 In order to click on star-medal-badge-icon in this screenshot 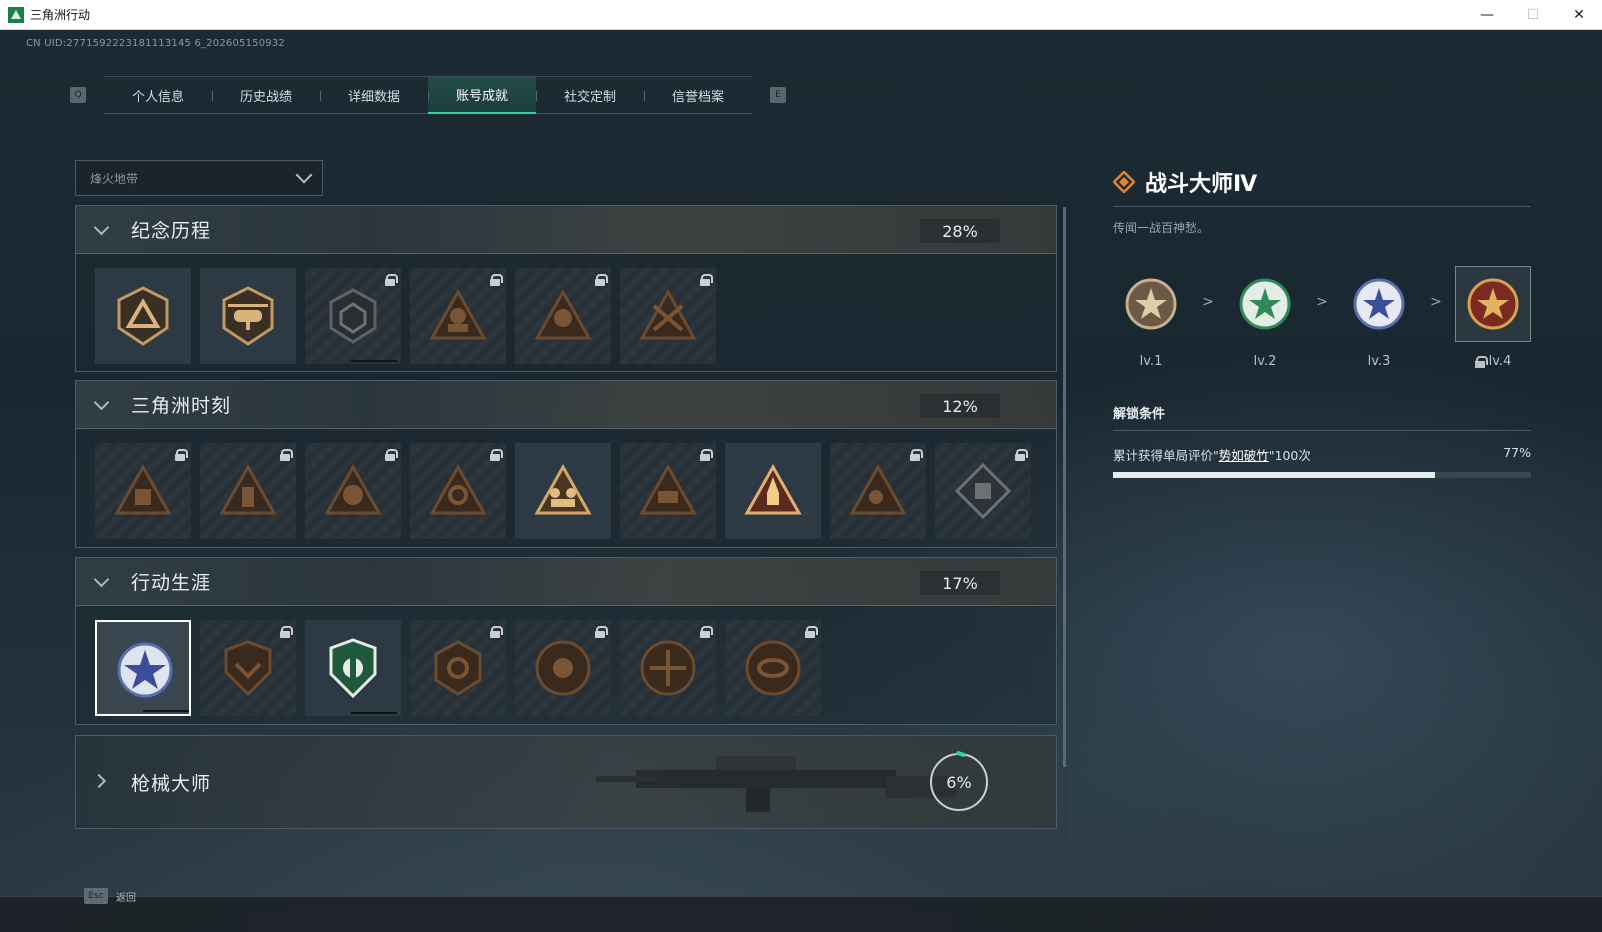, I will do `click(145, 670)`.